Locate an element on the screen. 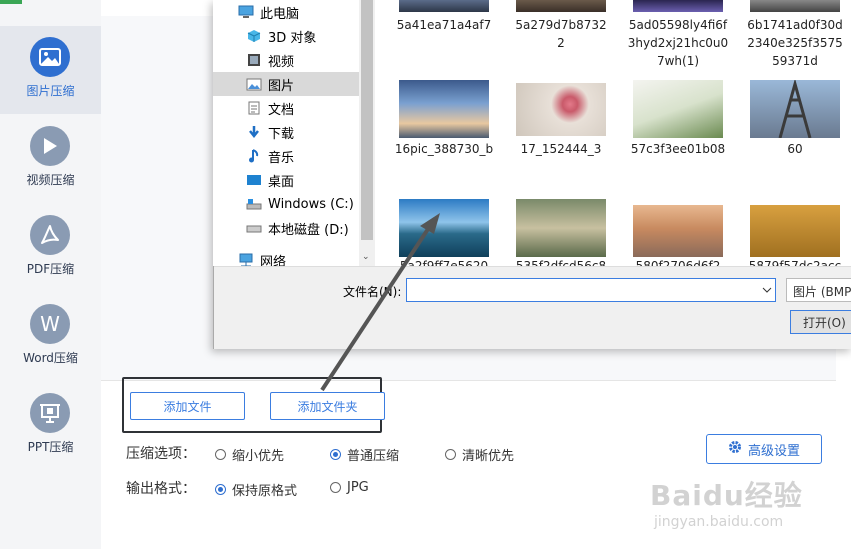  watermark-brand: Baidu经验 is located at coordinates (726, 495).